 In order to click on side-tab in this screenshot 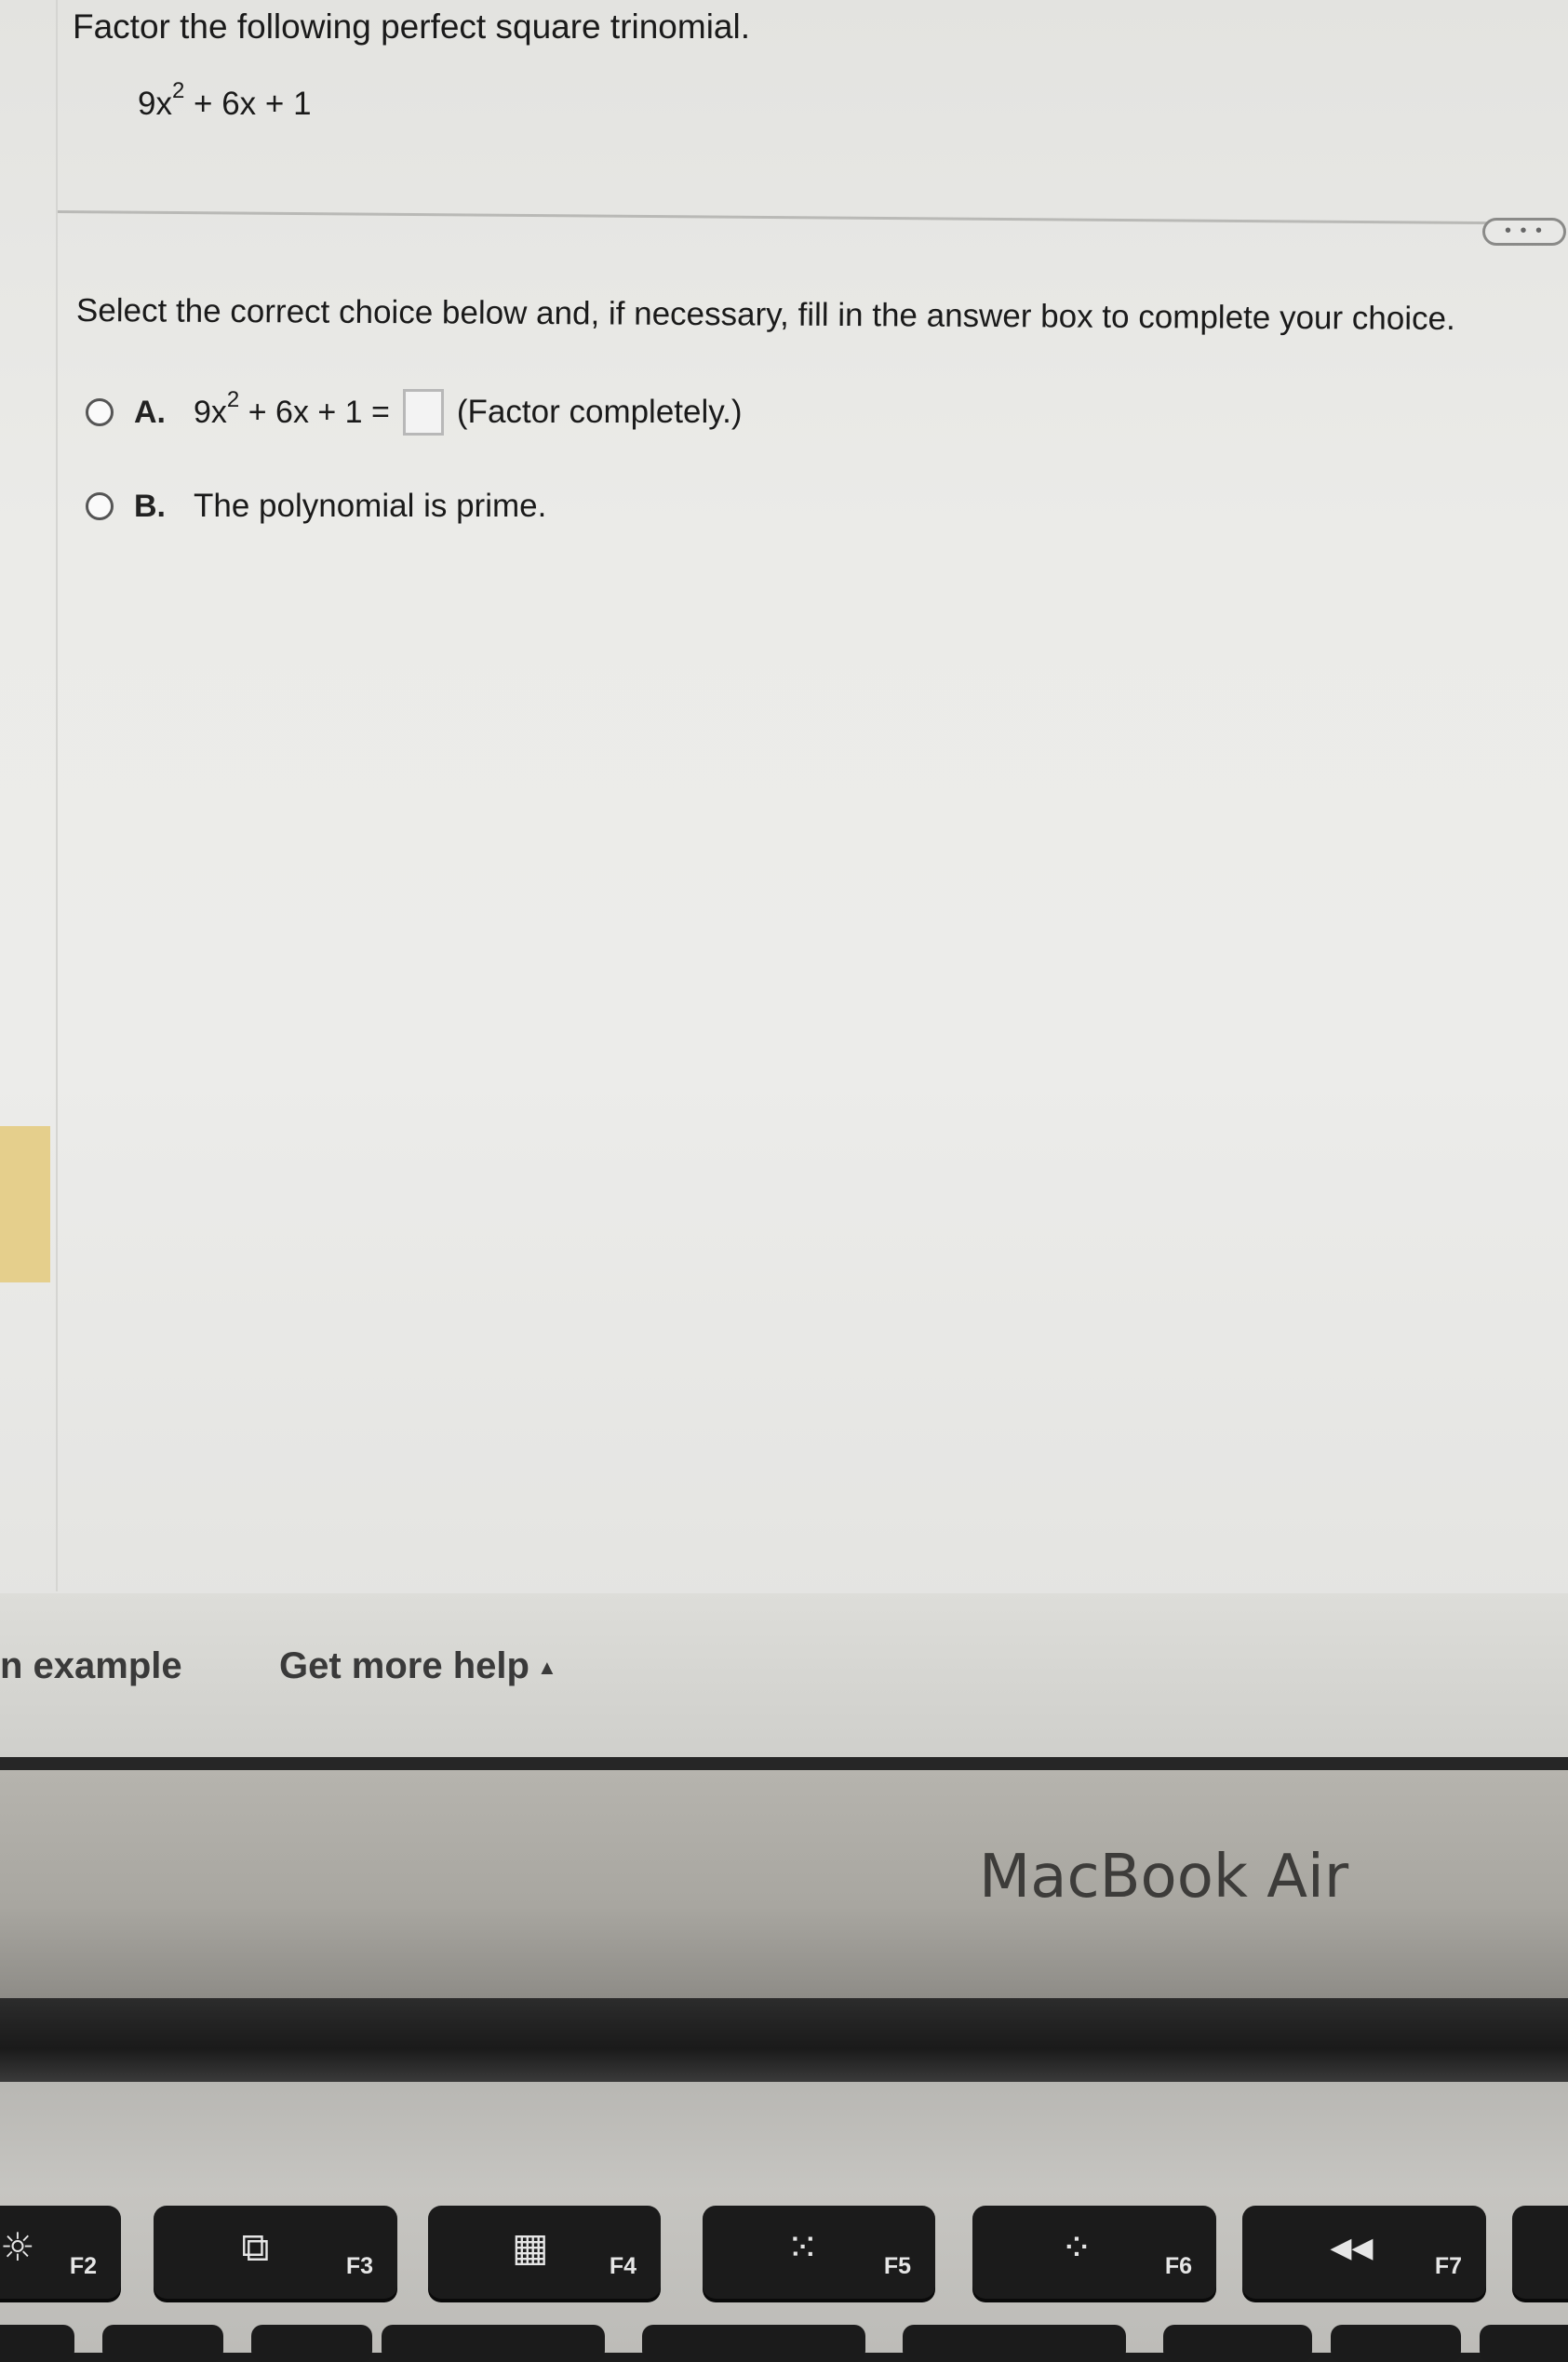, I will do `click(25, 1204)`.